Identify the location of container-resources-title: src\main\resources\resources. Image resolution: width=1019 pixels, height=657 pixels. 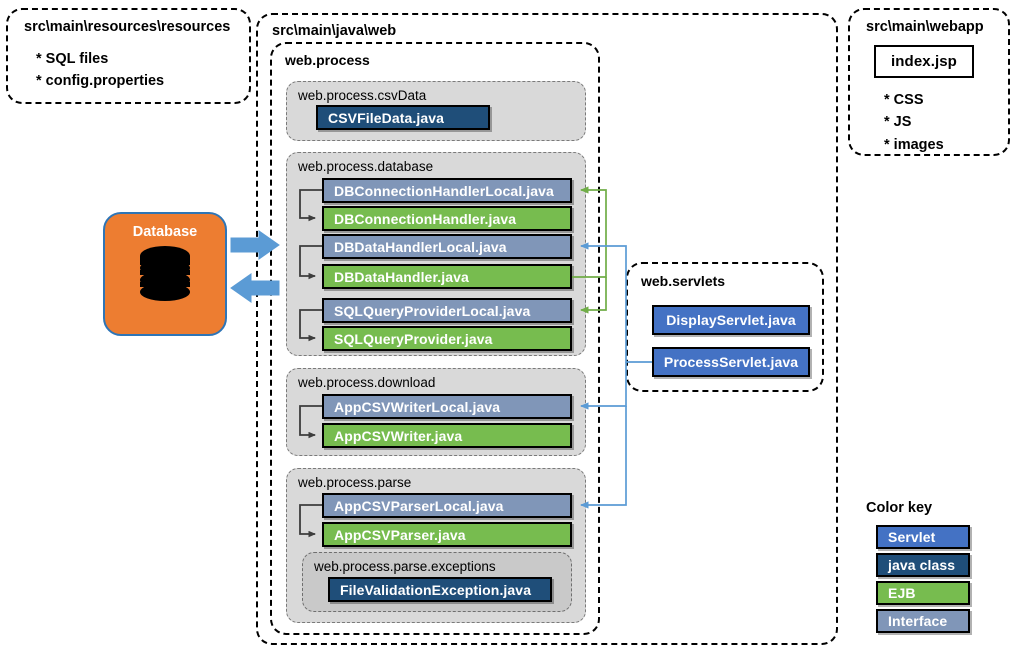
(127, 27).